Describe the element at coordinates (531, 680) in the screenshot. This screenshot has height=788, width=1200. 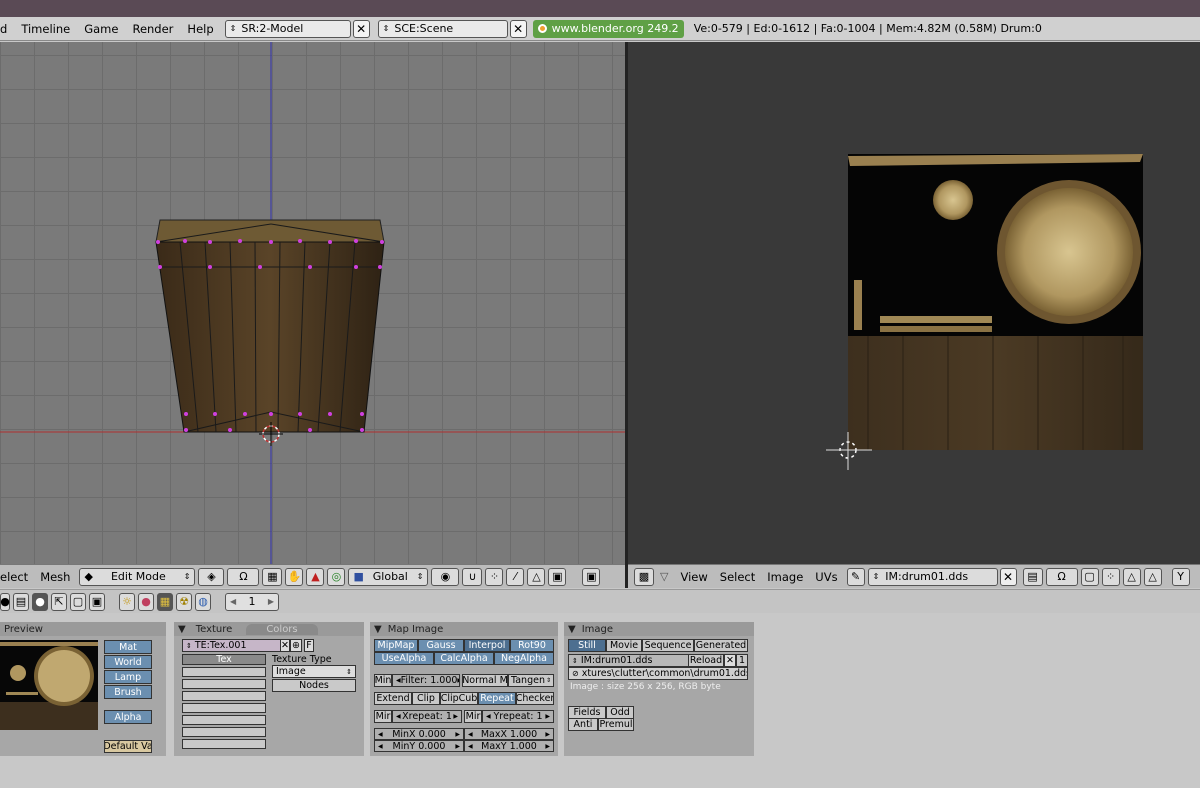
I see `tangent-selector: Tangen ⇕` at that location.